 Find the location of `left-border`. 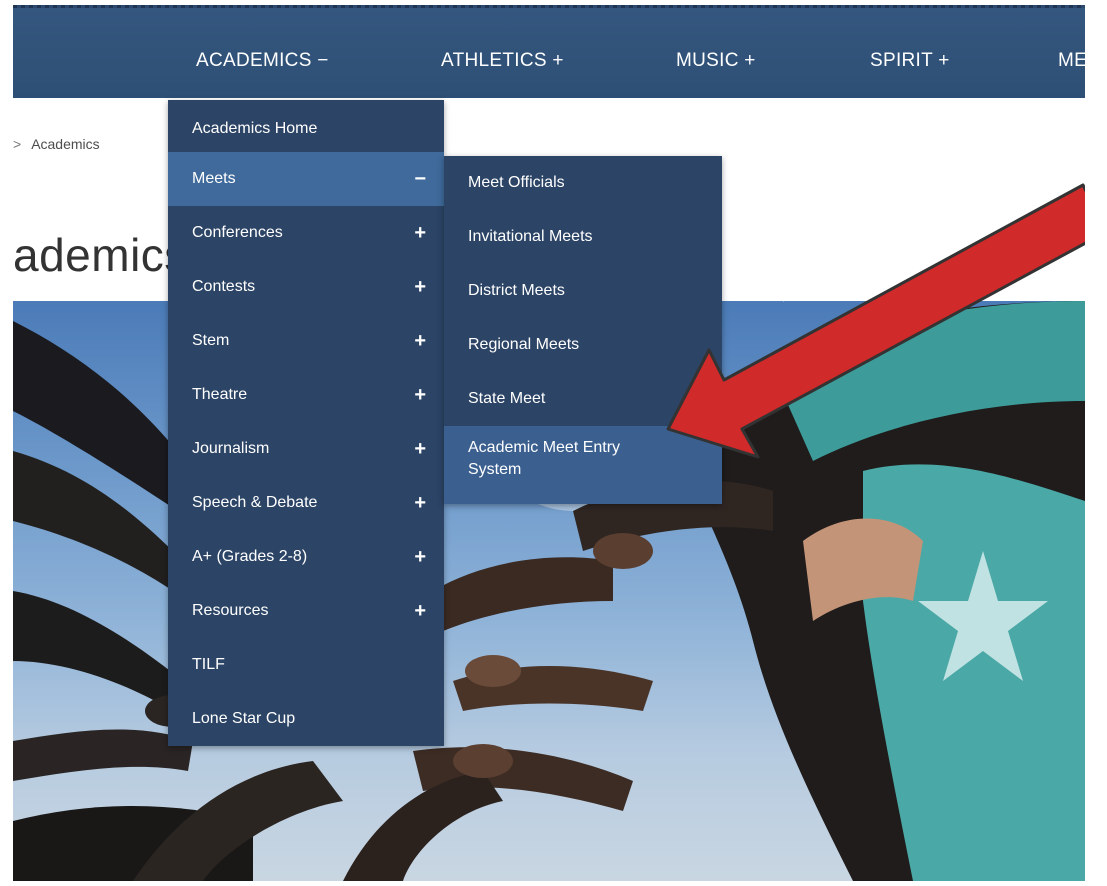

left-border is located at coordinates (6, 440).